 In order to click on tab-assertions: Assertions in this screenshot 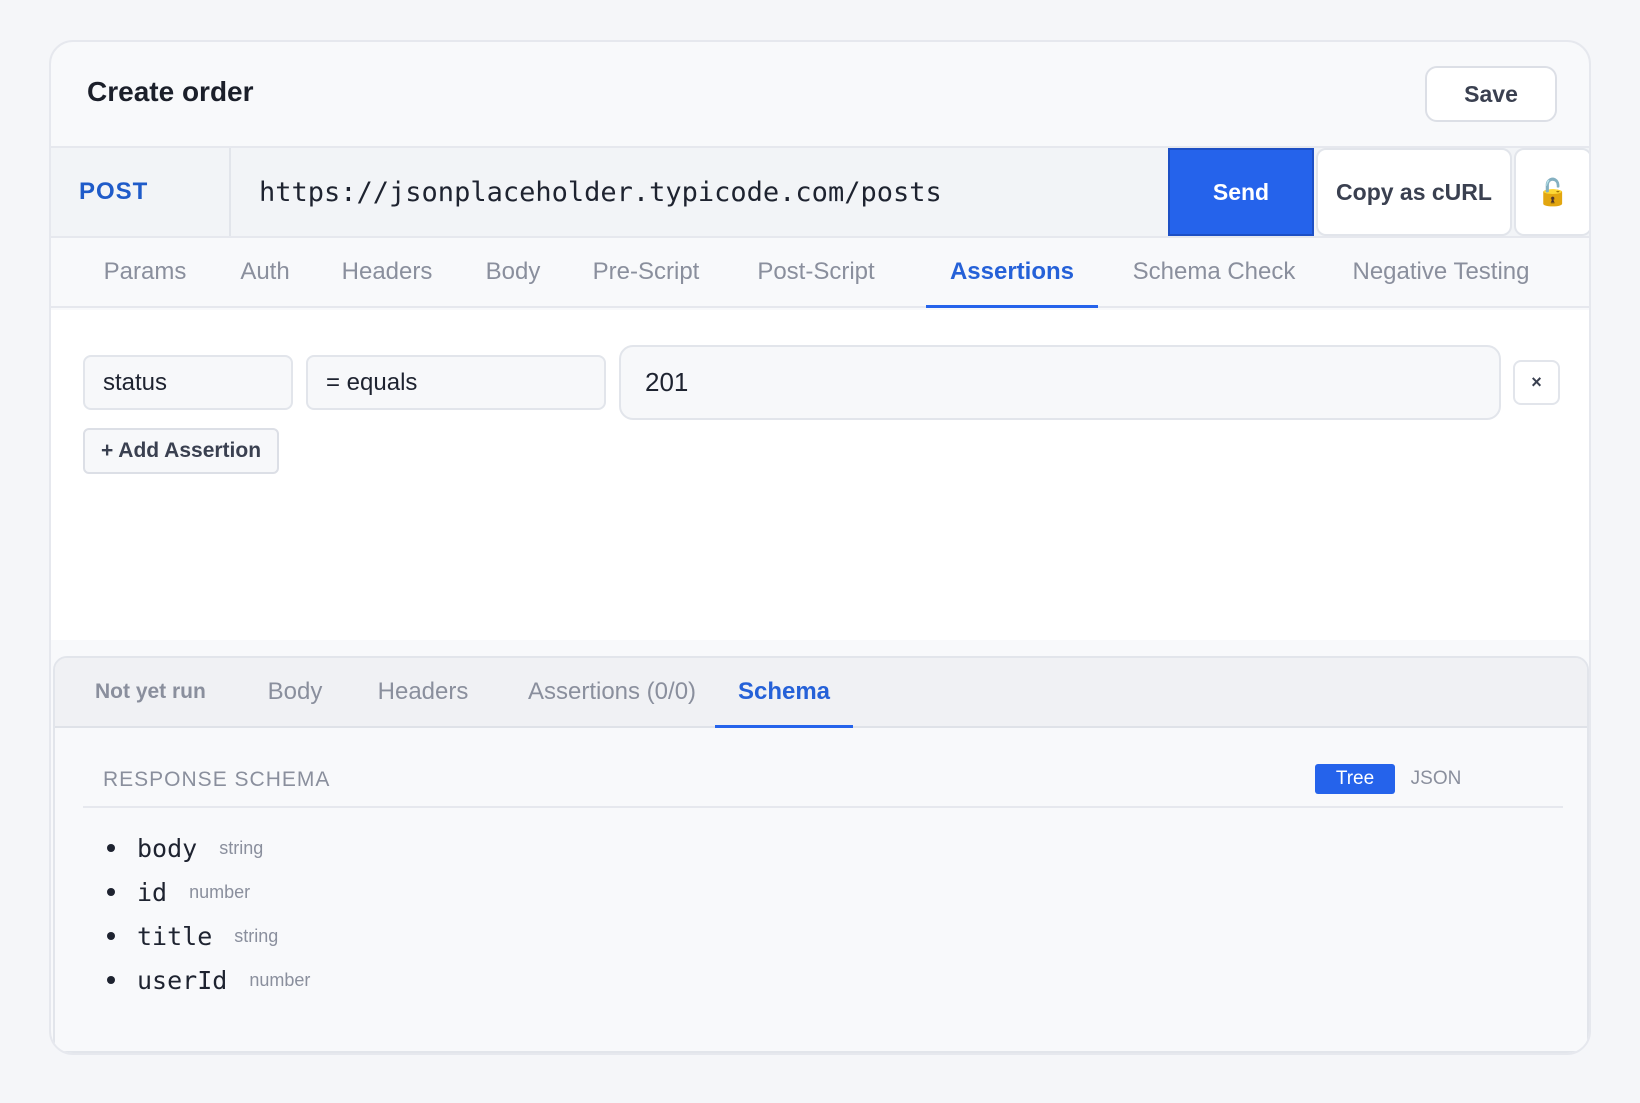, I will do `click(1012, 273)`.